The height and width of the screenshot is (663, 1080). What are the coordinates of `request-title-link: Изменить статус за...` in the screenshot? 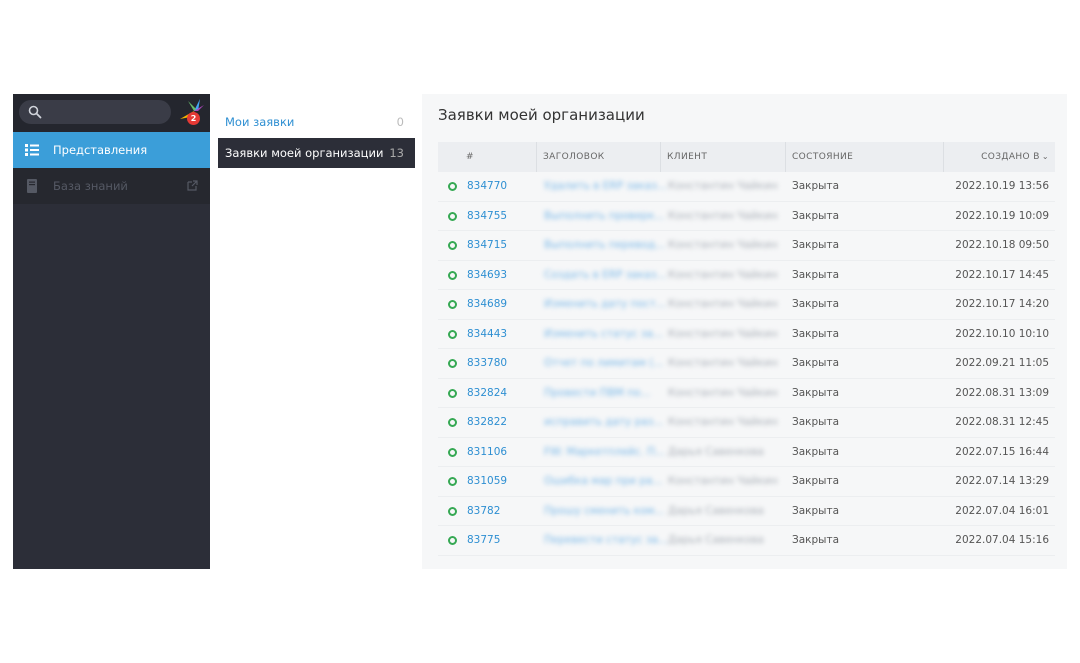 It's located at (603, 334).